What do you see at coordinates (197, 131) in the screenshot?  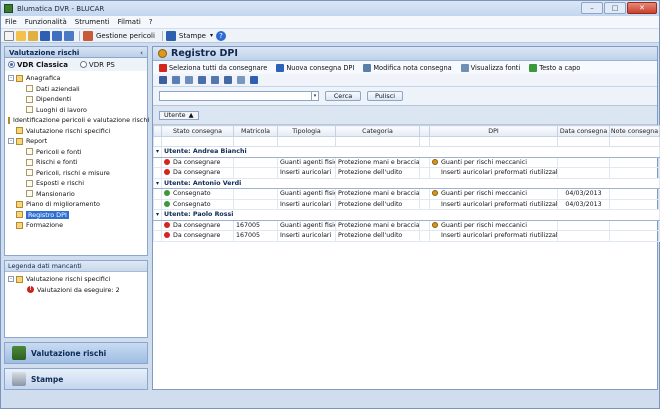 I see `column-header: Stato consegna` at bounding box center [197, 131].